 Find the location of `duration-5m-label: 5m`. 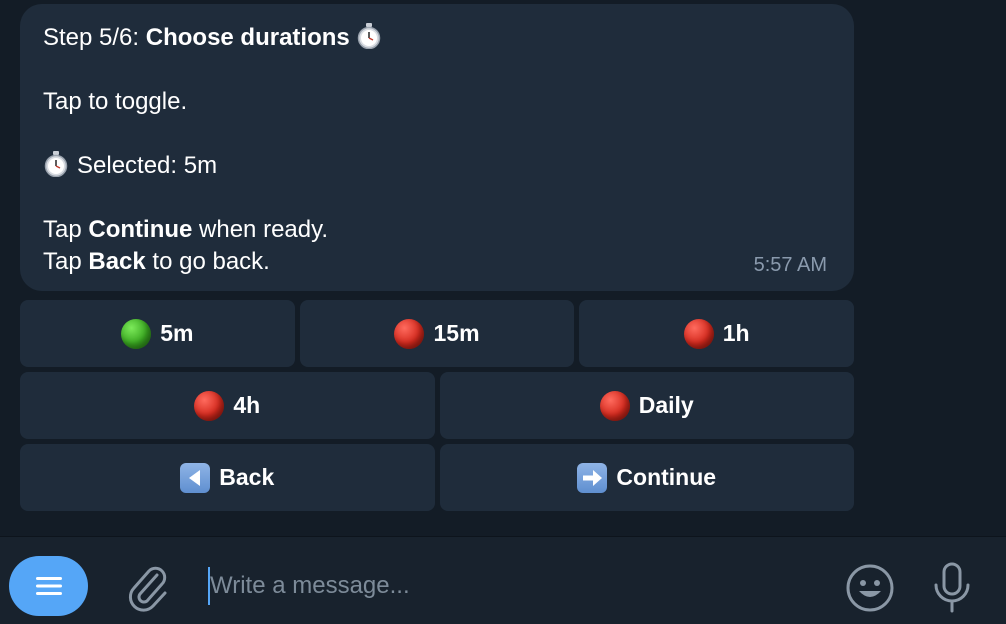

duration-5m-label: 5m is located at coordinates (177, 333).